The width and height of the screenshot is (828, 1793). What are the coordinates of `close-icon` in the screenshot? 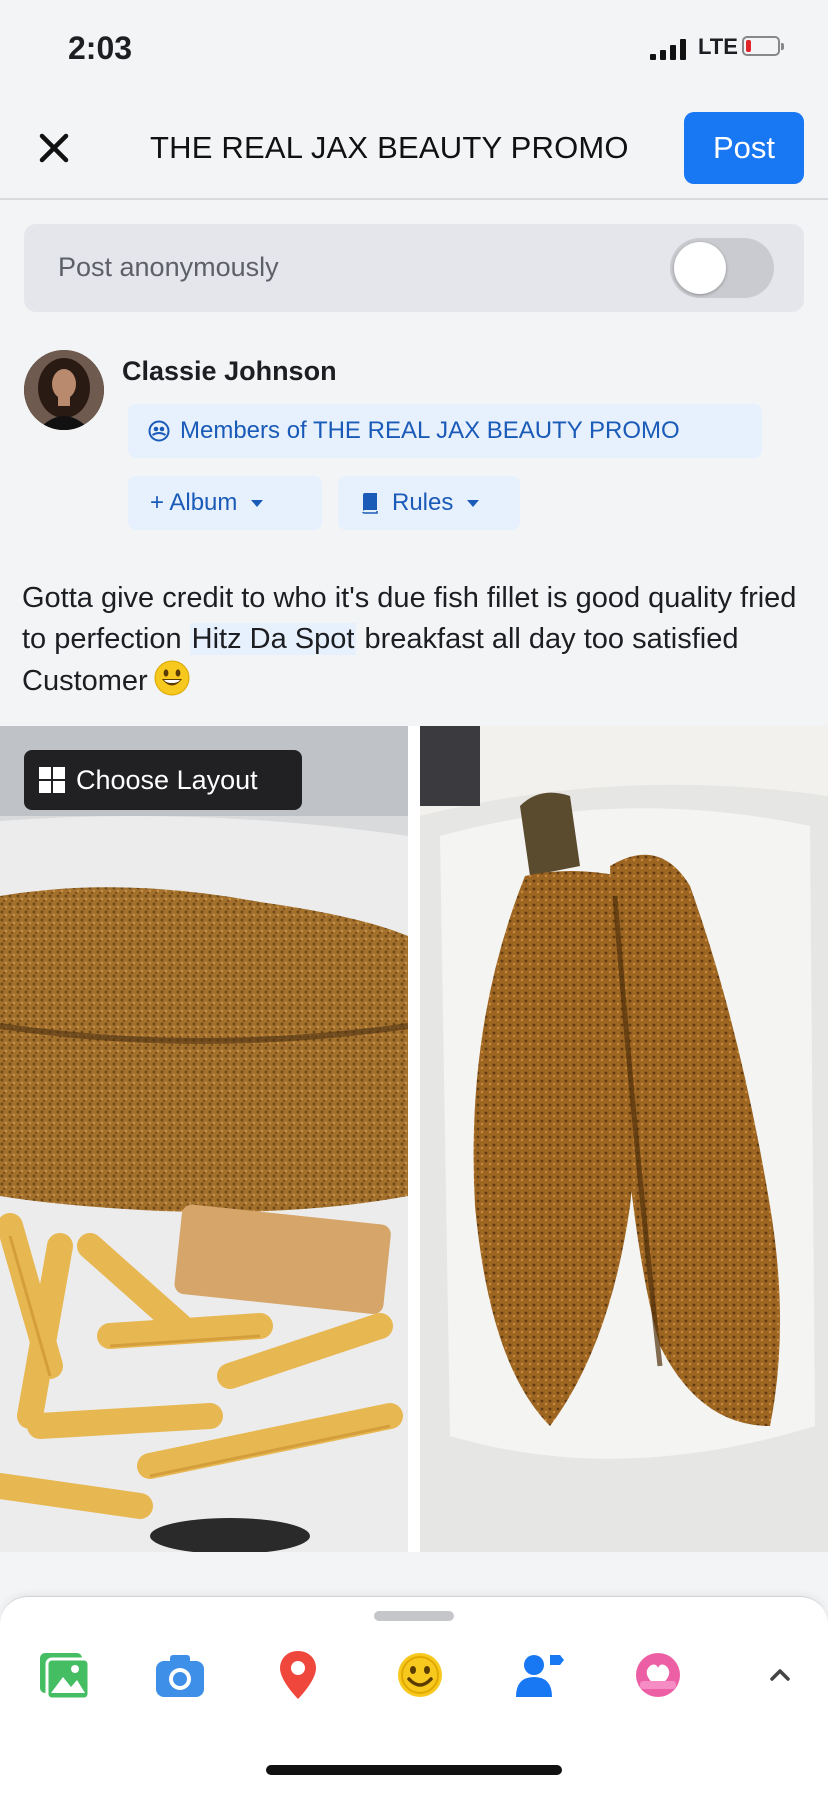 It's located at (54, 148).